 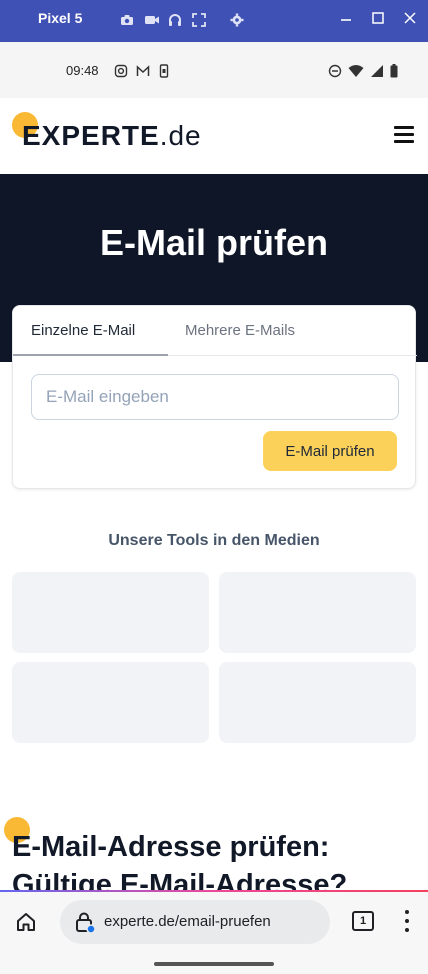 What do you see at coordinates (175, 19) in the screenshot?
I see `headphones-icon` at bounding box center [175, 19].